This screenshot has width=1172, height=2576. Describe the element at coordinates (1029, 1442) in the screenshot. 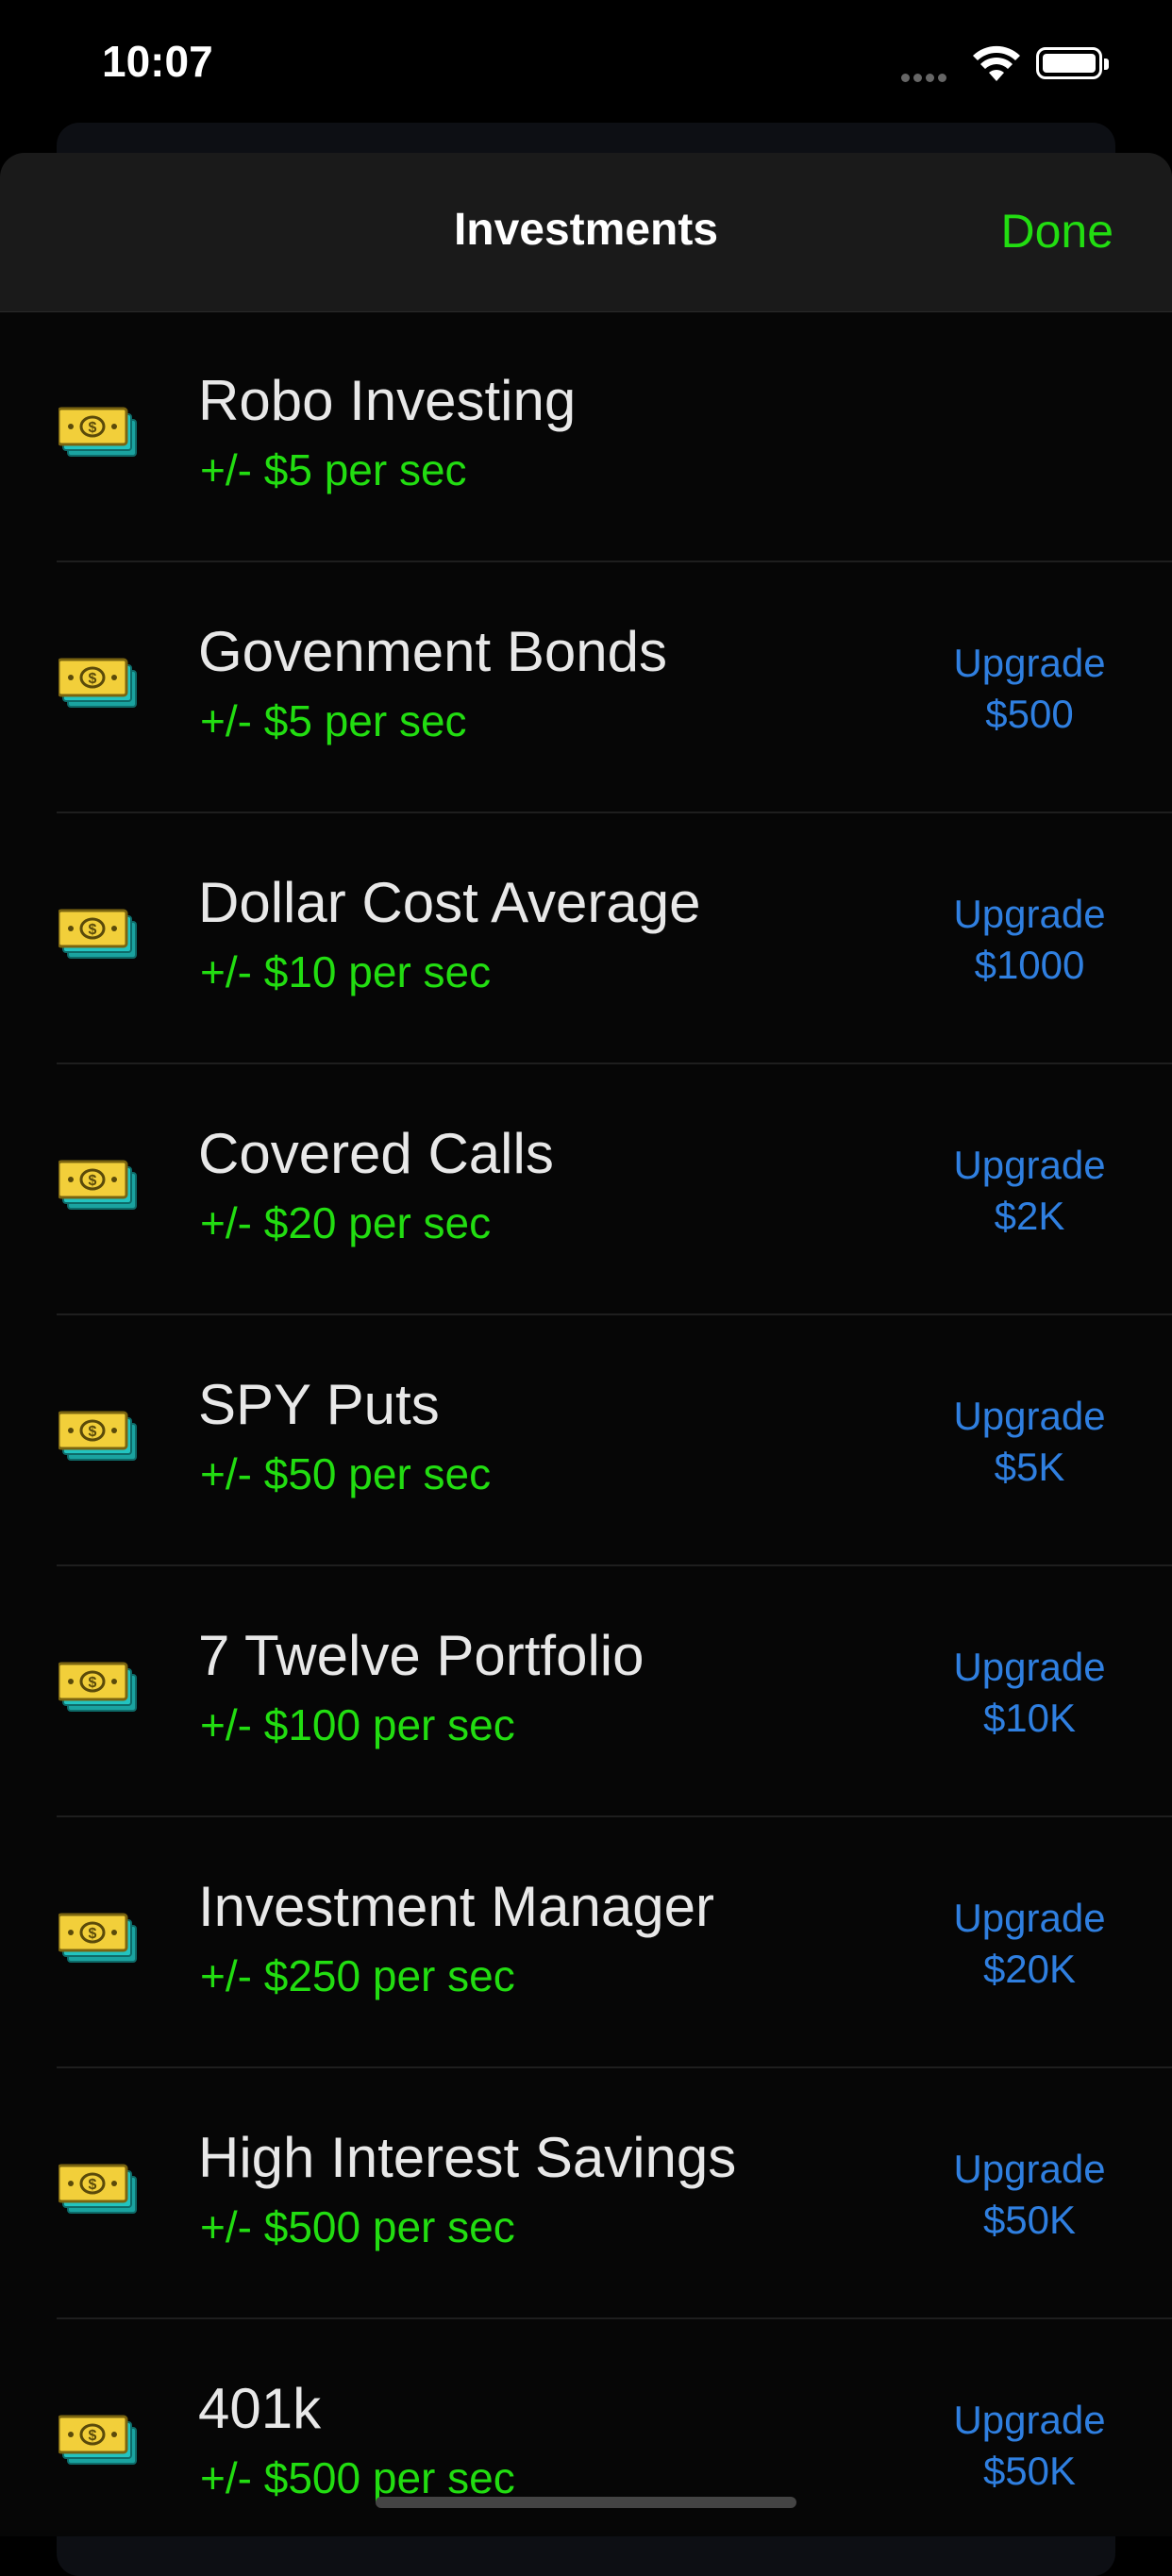

I see `upgrade-button: Upgrade $5K` at that location.